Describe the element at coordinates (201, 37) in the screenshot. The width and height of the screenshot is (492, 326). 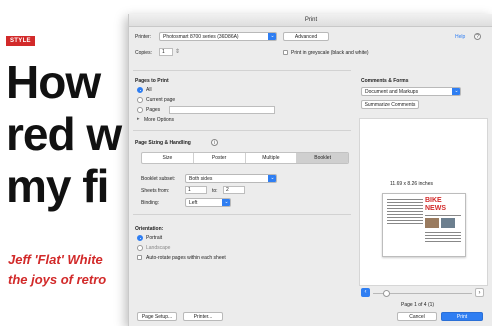
I see `printer-select-value: Photosmart 8700 series (36D86A)` at that location.